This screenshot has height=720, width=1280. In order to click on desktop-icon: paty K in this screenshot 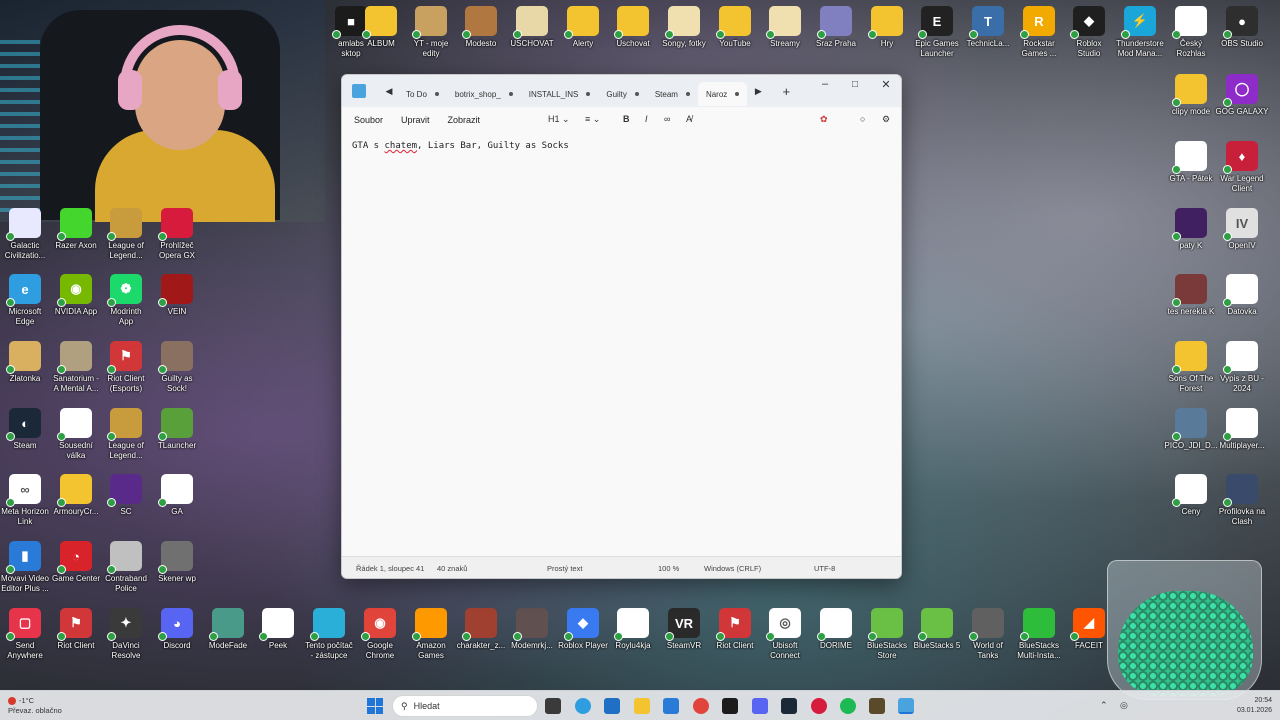, I will do `click(1191, 229)`.